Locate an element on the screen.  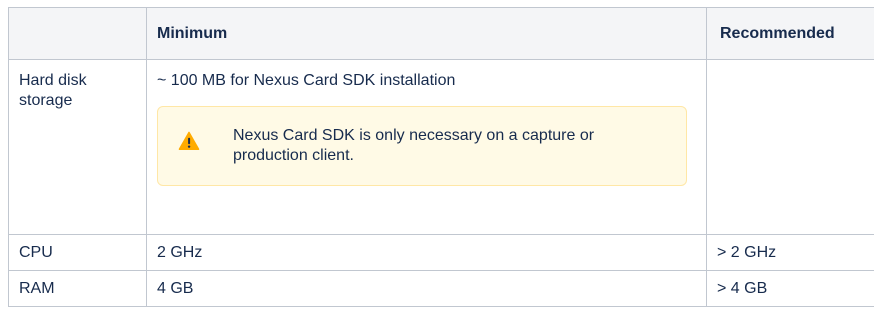
header-empty-cell is located at coordinates (77, 33).